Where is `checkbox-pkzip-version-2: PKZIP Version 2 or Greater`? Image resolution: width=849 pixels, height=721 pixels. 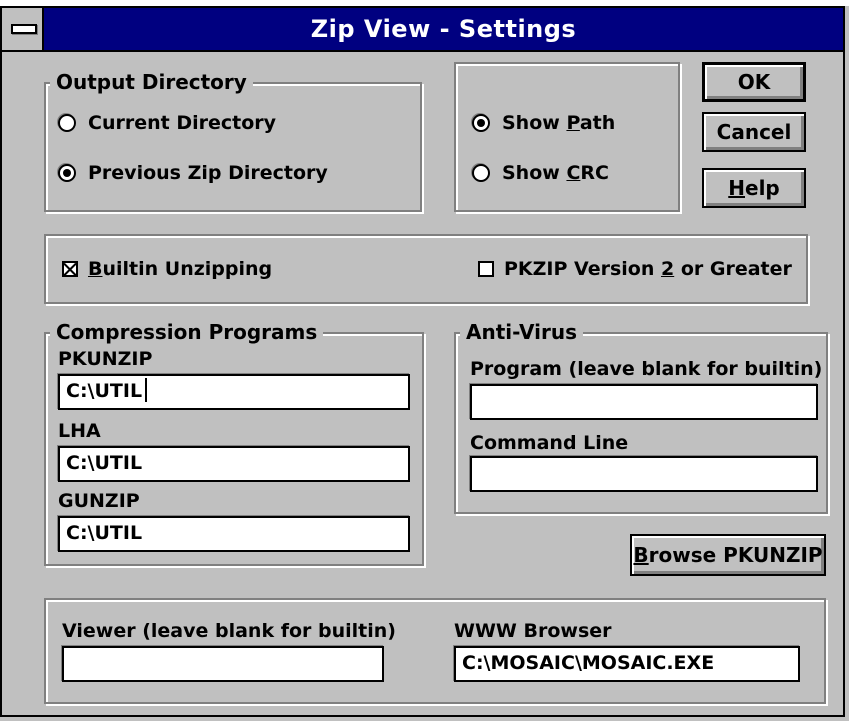 checkbox-pkzip-version-2: PKZIP Version 2 or Greater is located at coordinates (635, 269).